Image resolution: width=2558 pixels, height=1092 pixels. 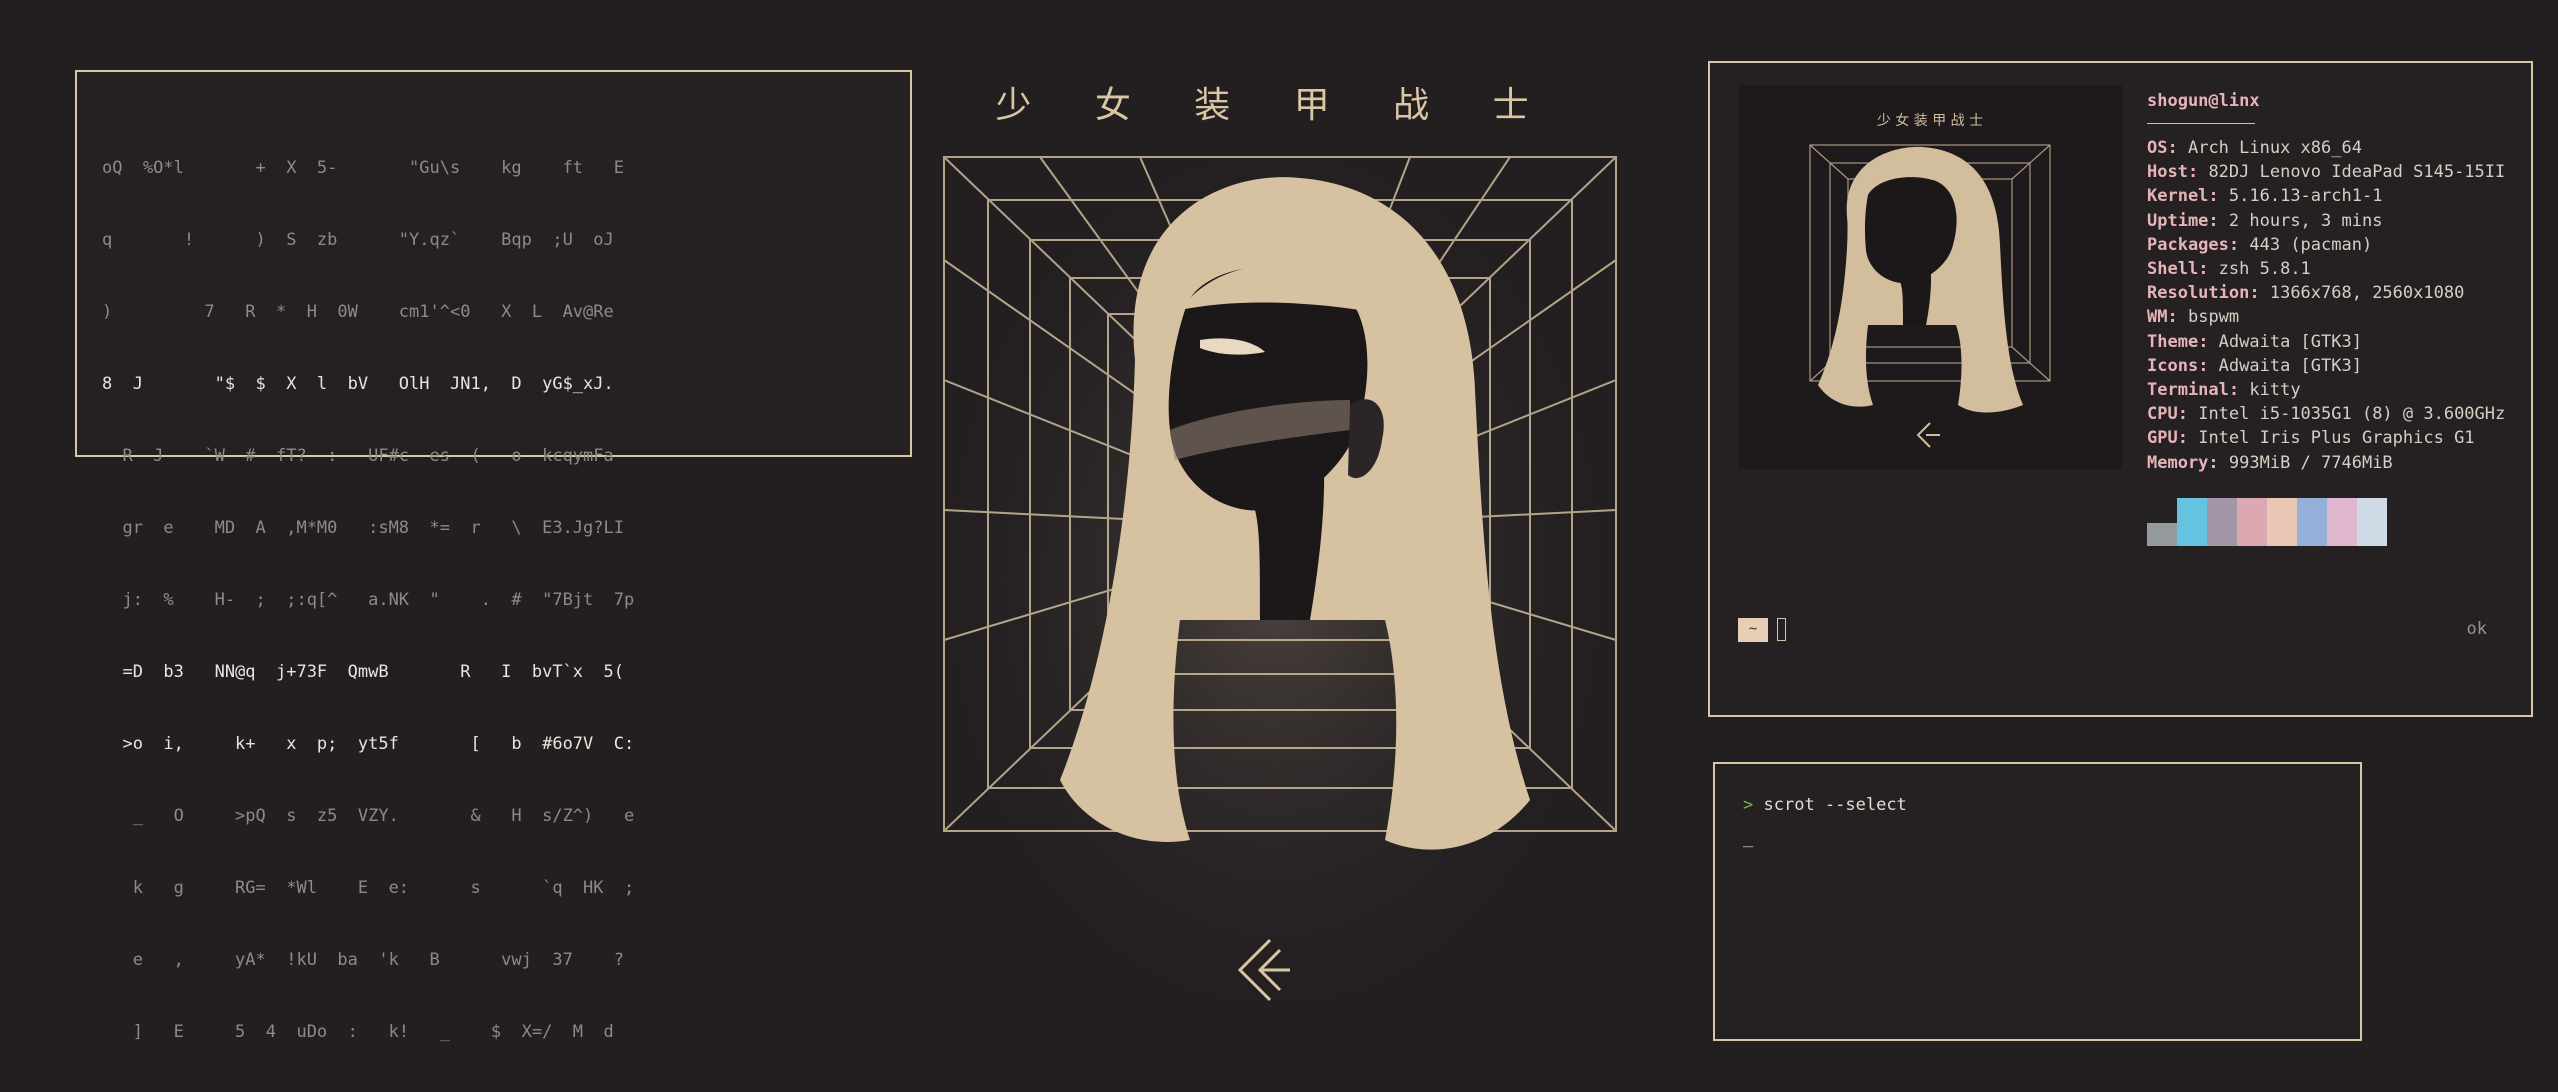 I want to click on text-cursor, so click(x=1781, y=629).